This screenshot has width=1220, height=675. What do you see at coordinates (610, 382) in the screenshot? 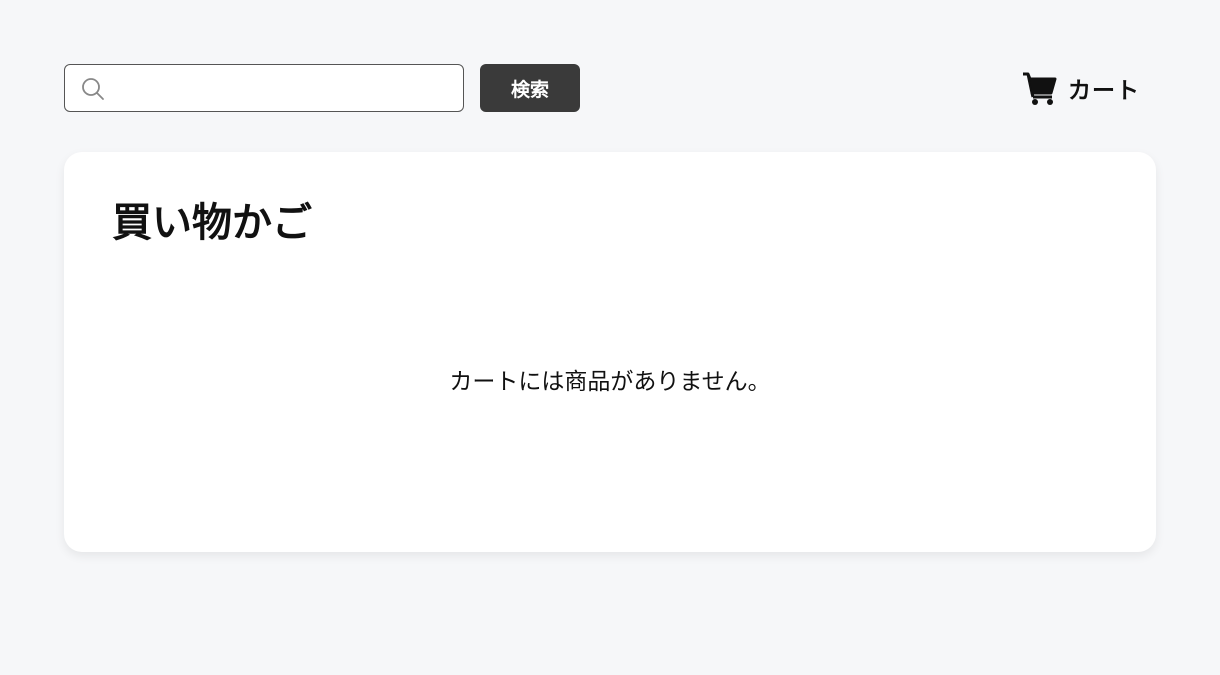
I see `empty-cart-message: カートには商品がありません。` at bounding box center [610, 382].